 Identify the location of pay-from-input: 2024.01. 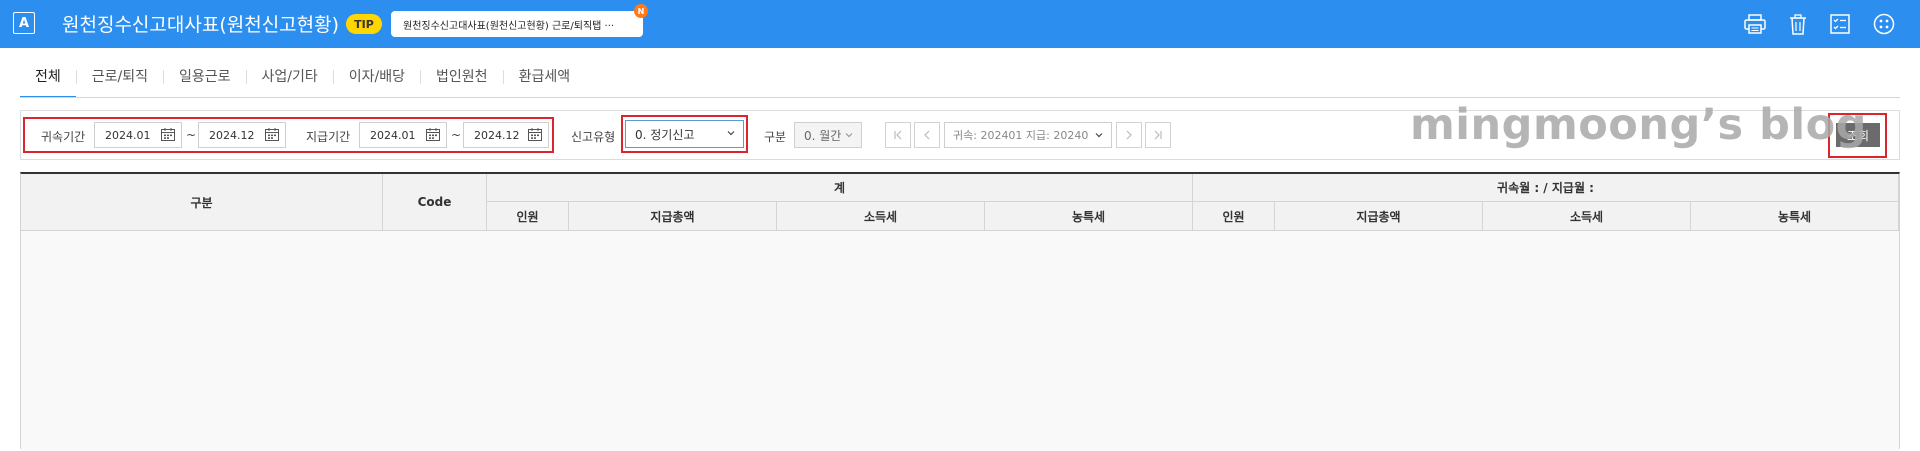
(403, 135).